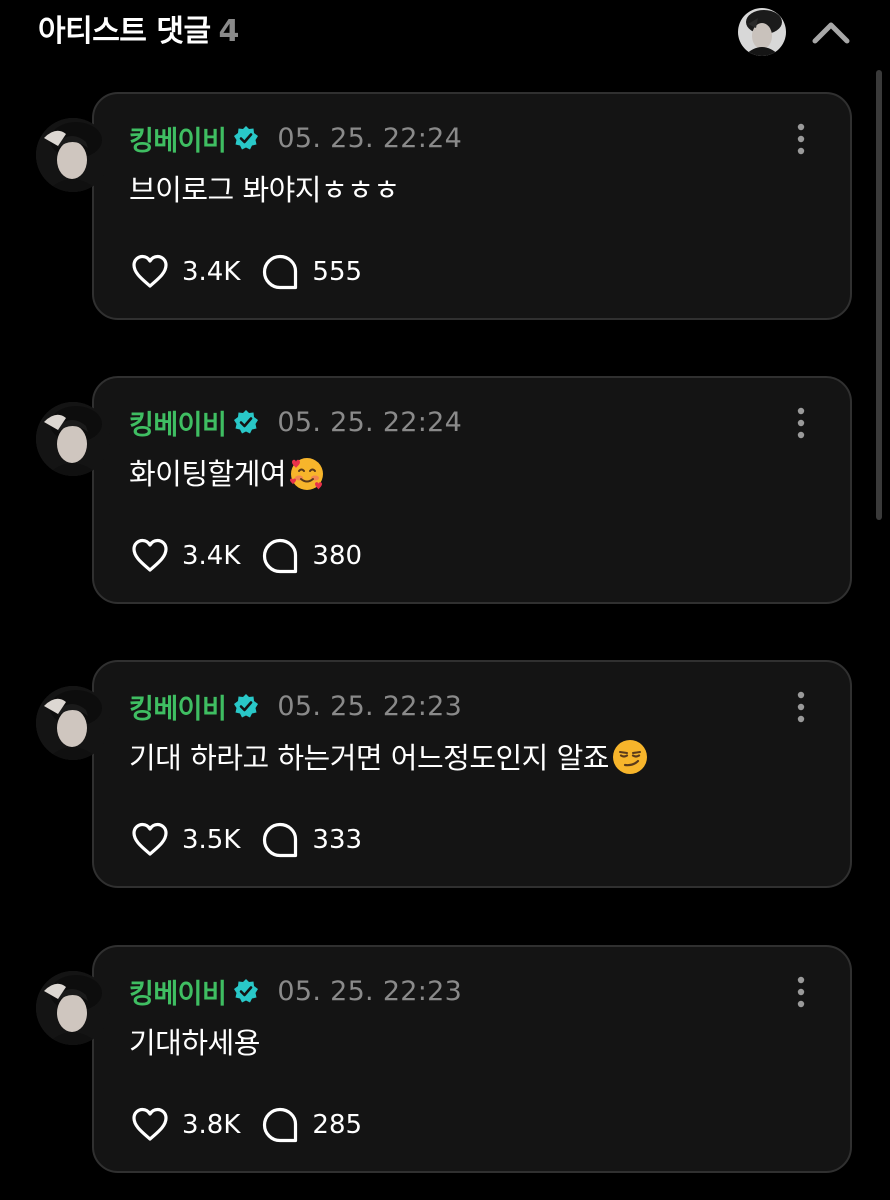 This screenshot has width=890, height=1200. Describe the element at coordinates (762, 32) in the screenshot. I see `header-avatar` at that location.